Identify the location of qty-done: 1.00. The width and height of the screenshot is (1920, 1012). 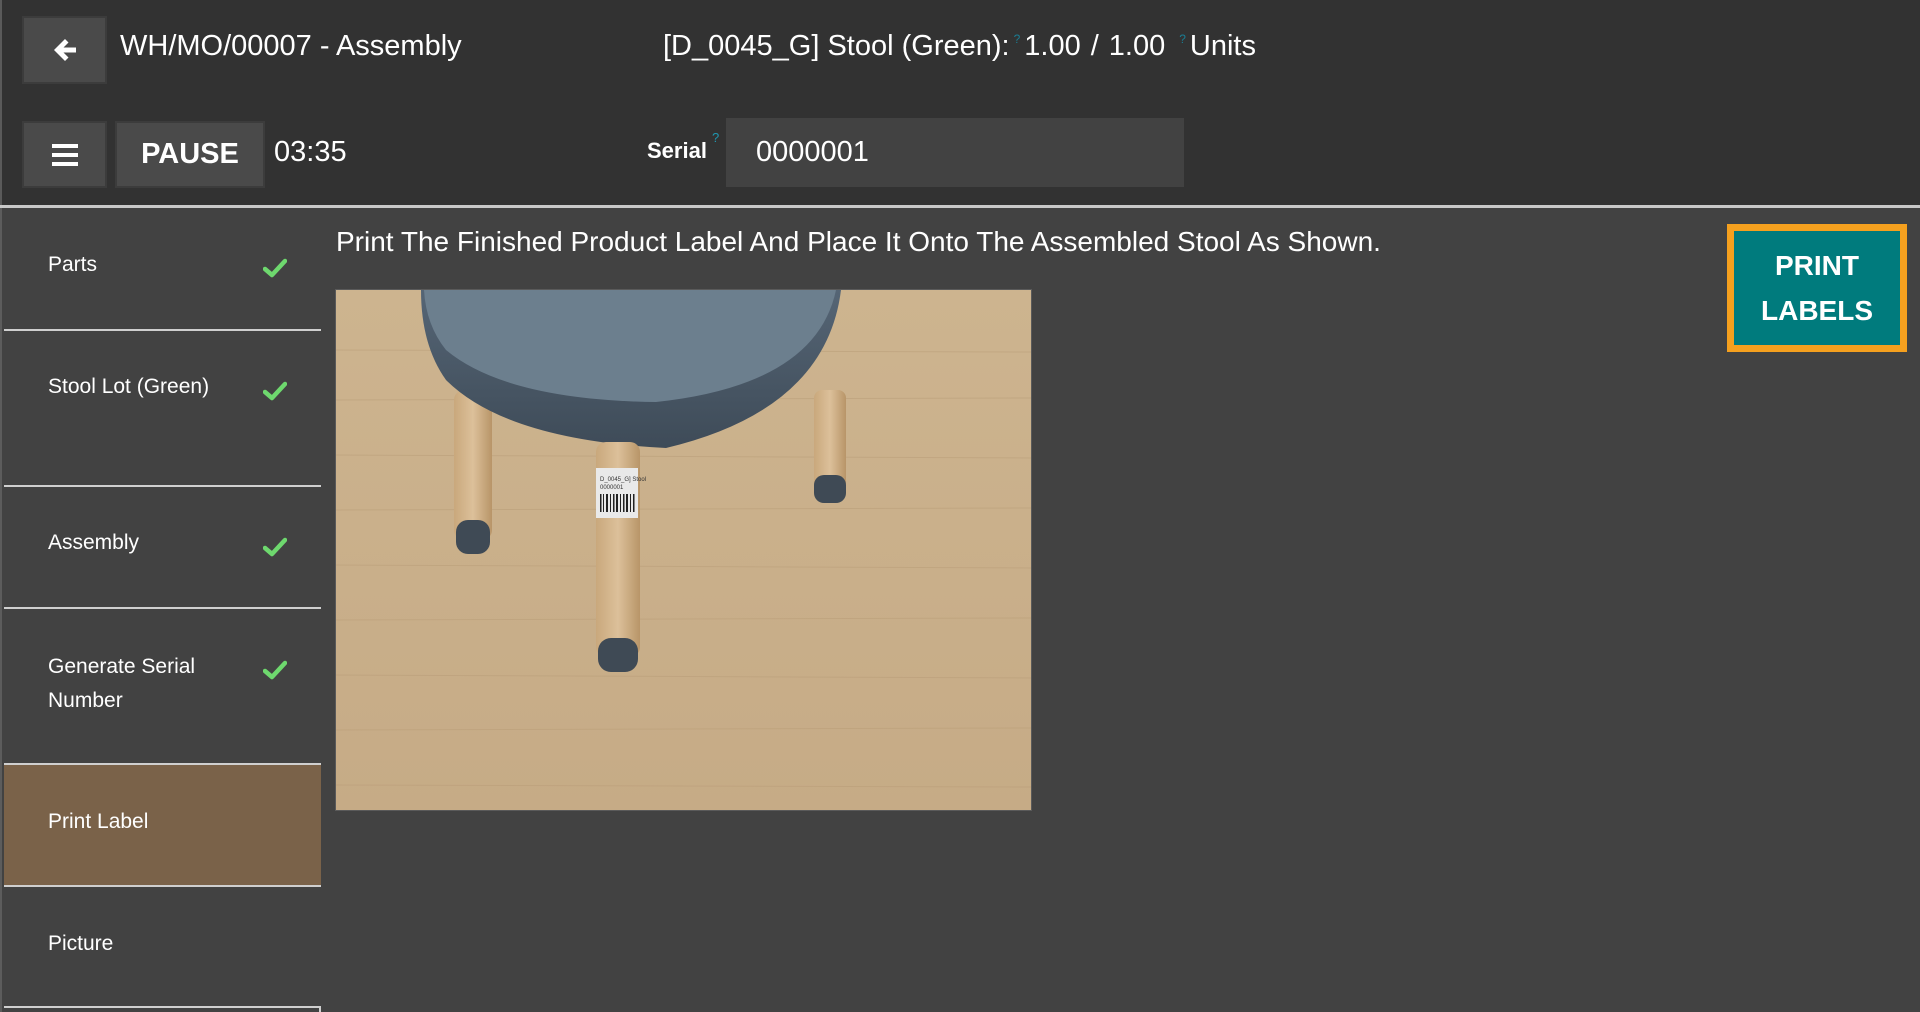
(1052, 46).